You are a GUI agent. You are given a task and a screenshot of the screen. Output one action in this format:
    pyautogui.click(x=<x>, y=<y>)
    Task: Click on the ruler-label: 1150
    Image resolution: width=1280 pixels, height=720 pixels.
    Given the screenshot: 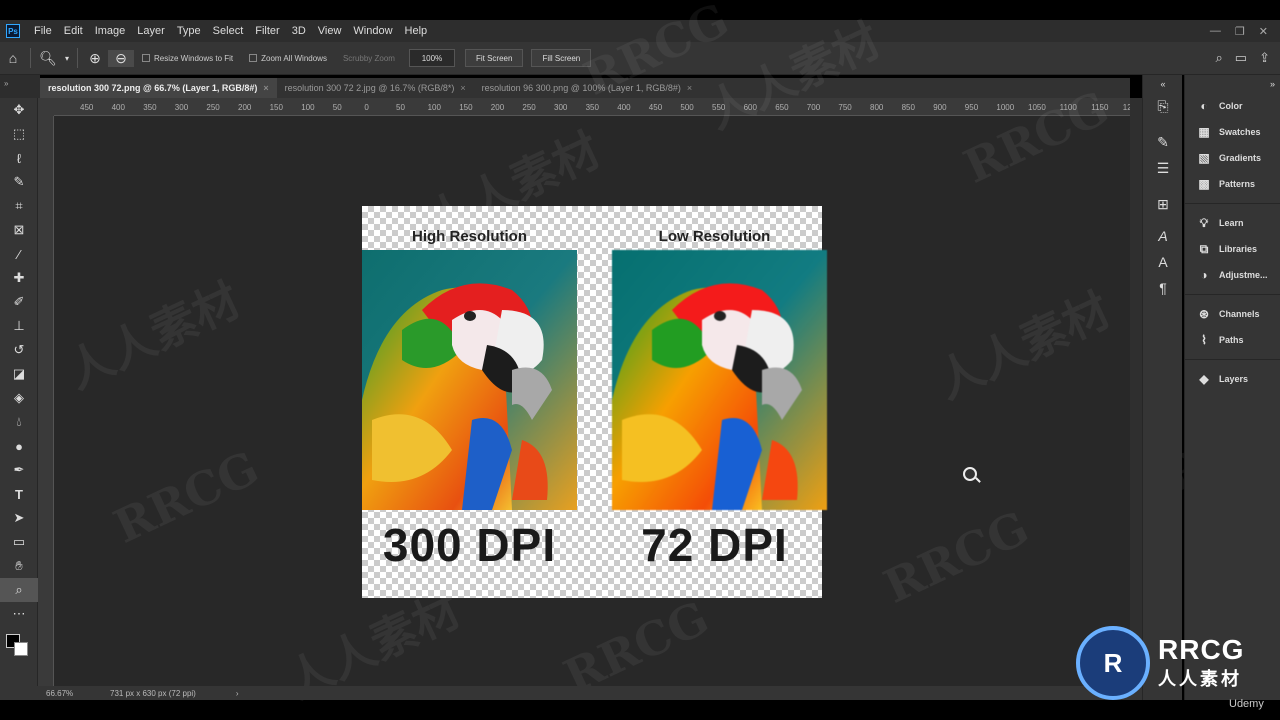 What is the action you would take?
    pyautogui.click(x=1100, y=107)
    